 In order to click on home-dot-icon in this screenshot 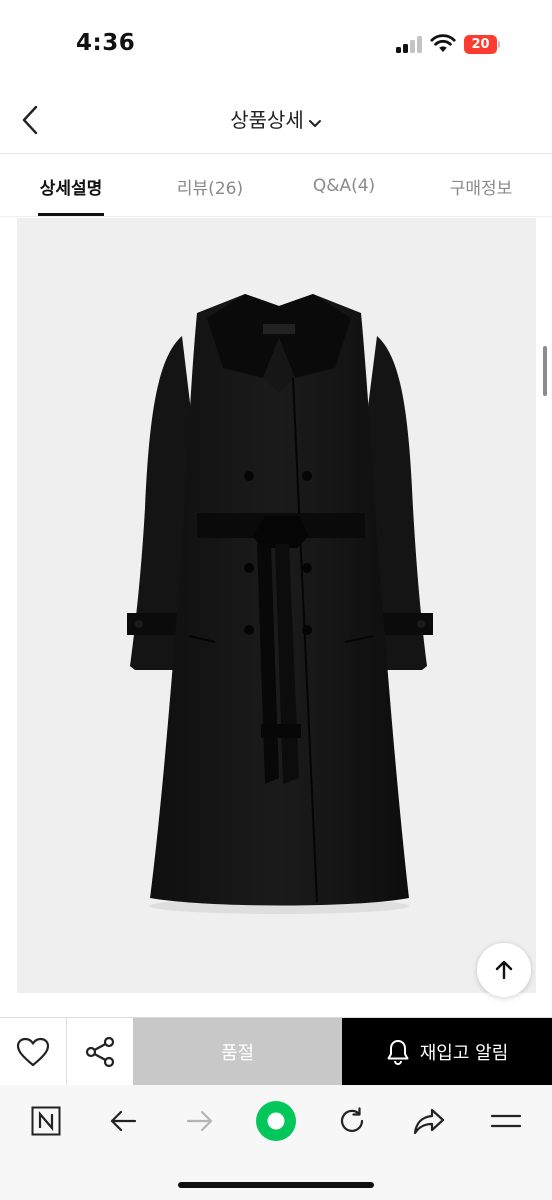, I will do `click(276, 1121)`.